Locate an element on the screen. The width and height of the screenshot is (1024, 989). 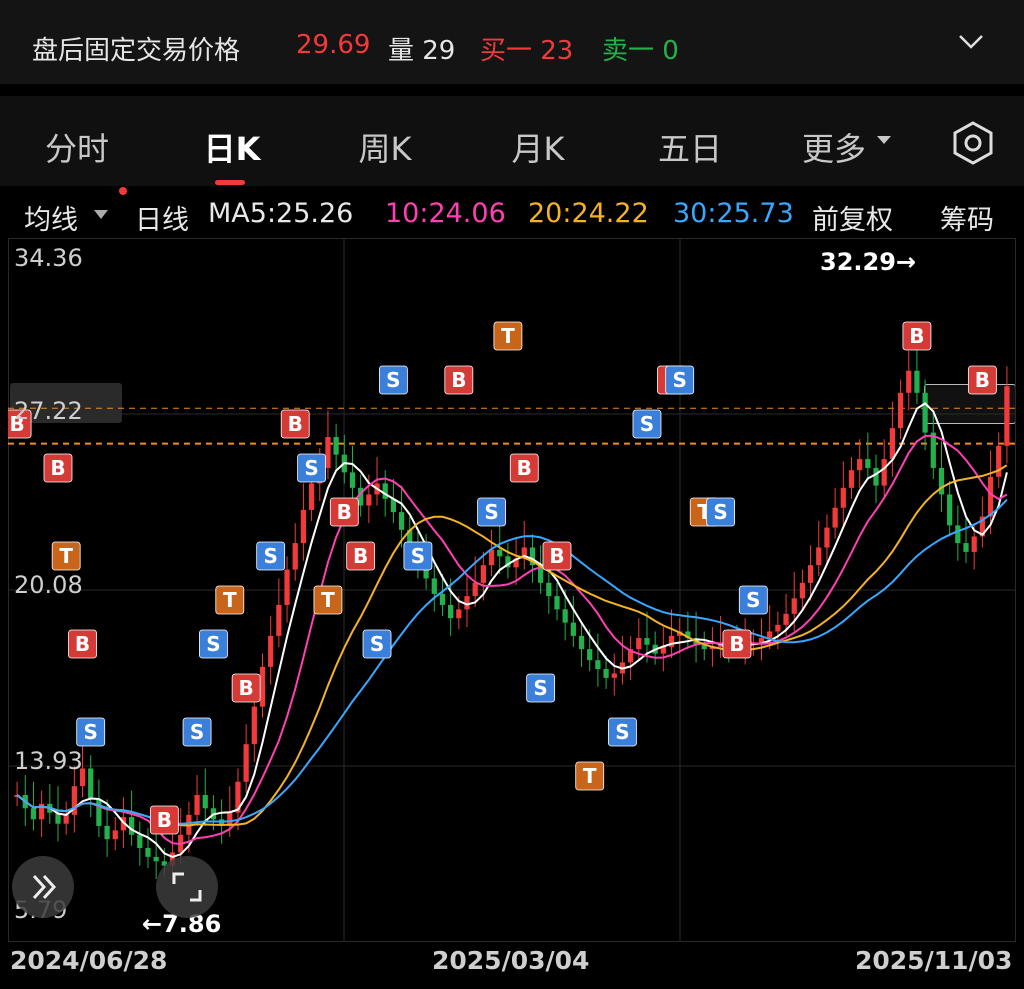
y-tick-label: 13.93 is located at coordinates (48, 761).